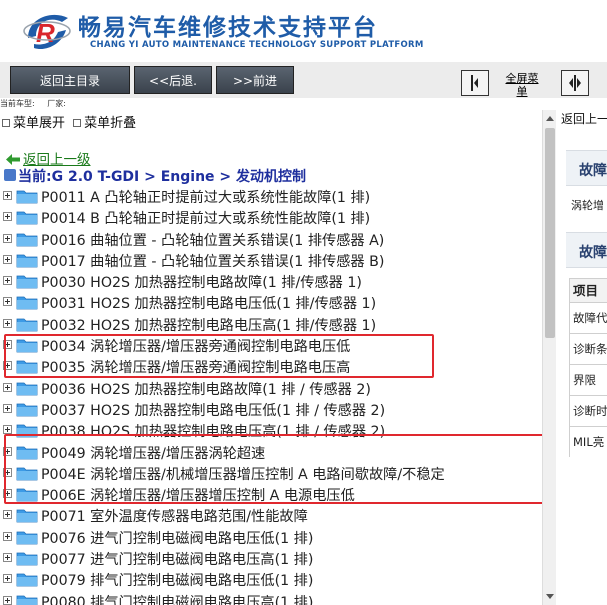  I want to click on tree-item: P0080 排气门控制电磁阀电路电压高(1 排), so click(271, 598).